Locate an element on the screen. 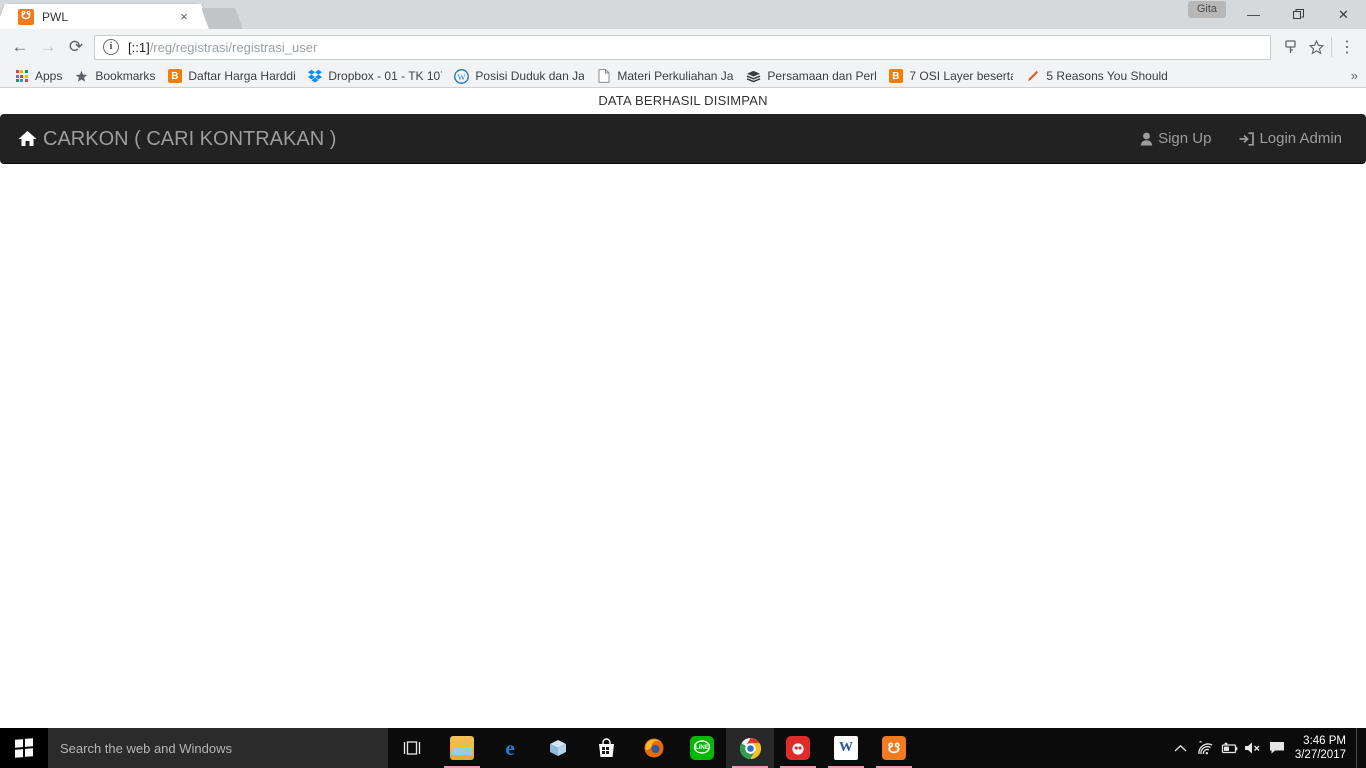 The width and height of the screenshot is (1366, 768). bookmark-bookmarks: Bookmarks is located at coordinates (114, 76).